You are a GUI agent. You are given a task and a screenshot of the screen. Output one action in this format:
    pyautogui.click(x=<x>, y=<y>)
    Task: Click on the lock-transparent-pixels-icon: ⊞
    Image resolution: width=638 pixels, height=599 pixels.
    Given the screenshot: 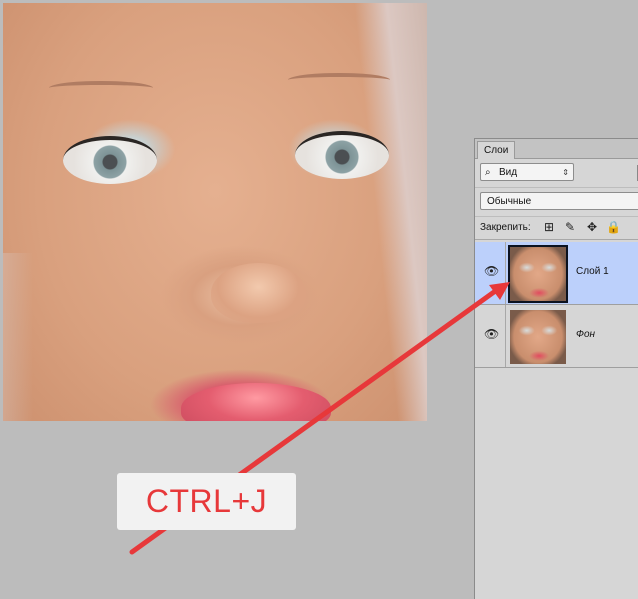 What is the action you would take?
    pyautogui.click(x=549, y=227)
    